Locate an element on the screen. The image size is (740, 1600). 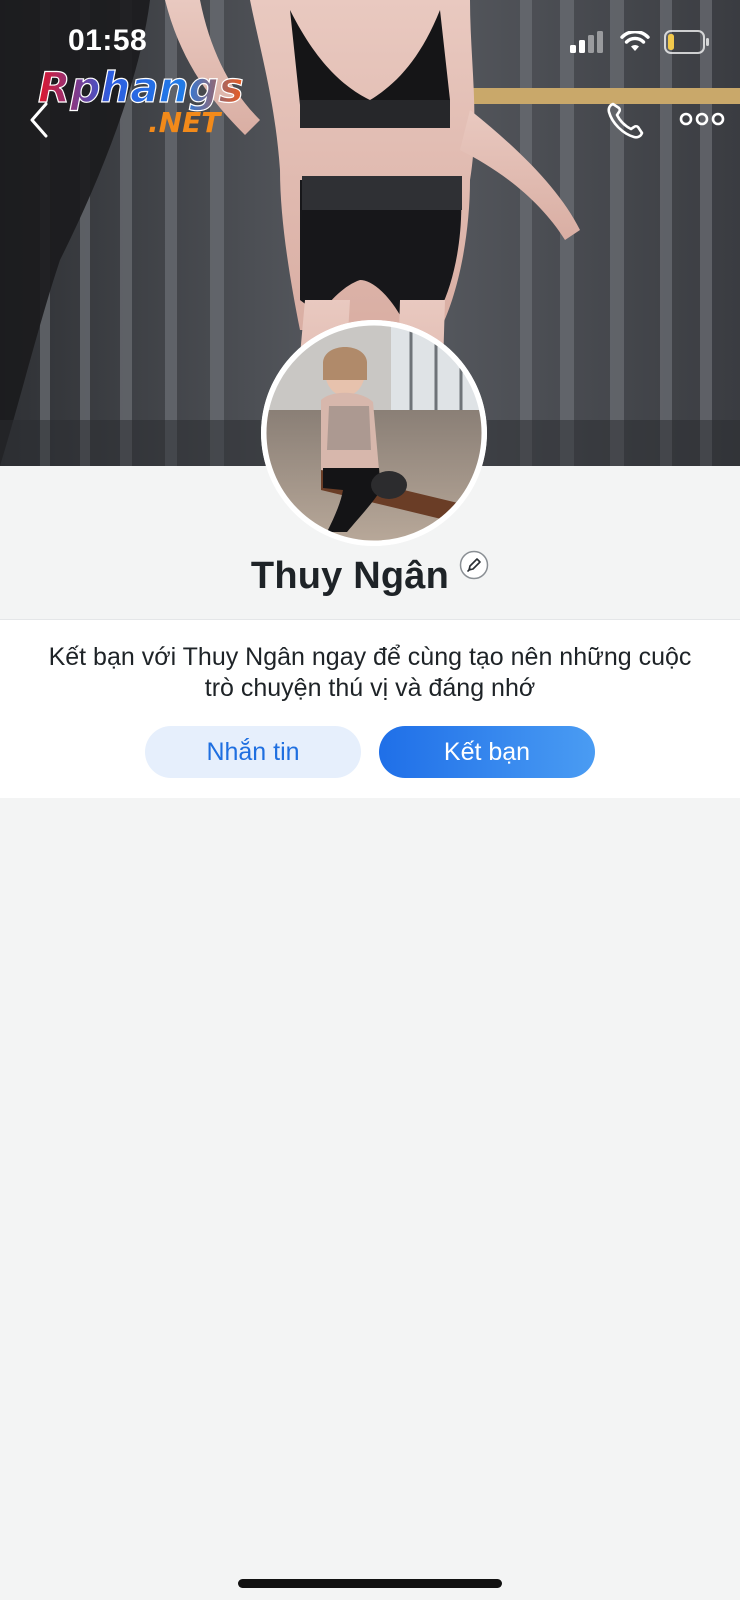
call-button is located at coordinates (626, 120).